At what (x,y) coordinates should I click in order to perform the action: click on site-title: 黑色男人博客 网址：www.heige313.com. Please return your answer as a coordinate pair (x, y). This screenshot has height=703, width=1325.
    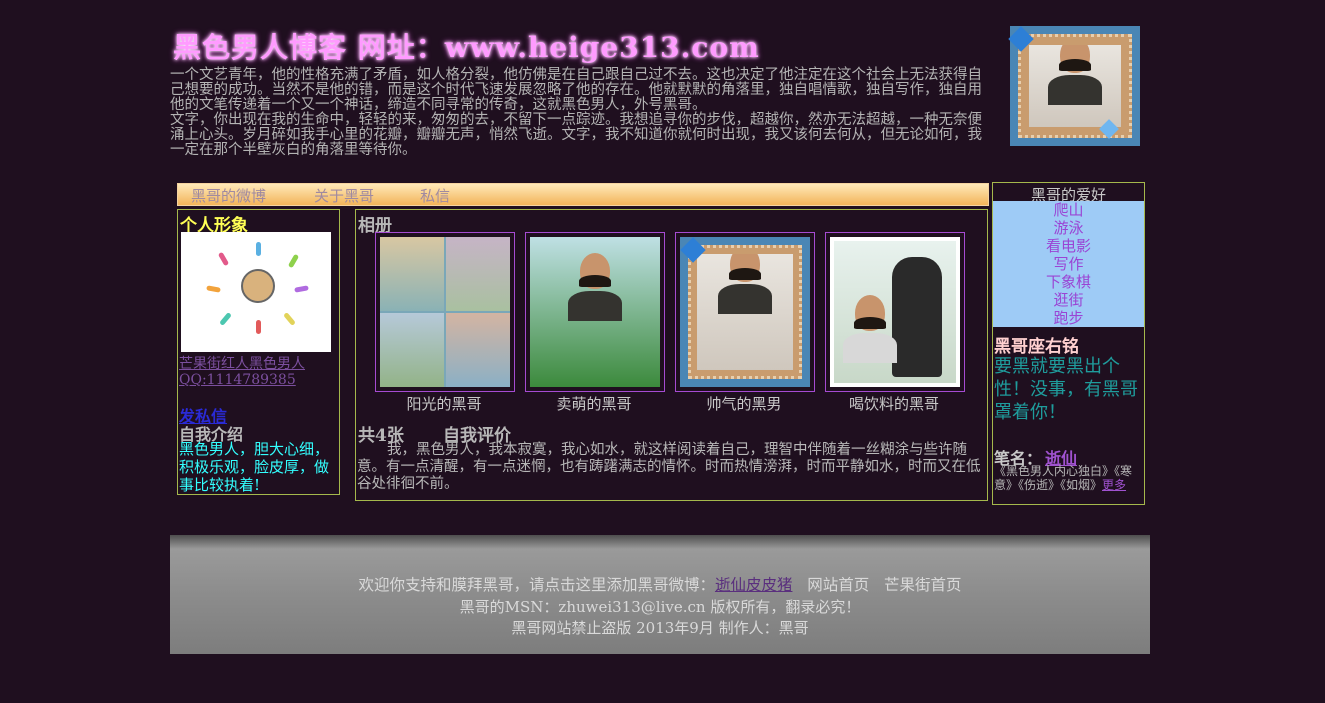
    Looking at the image, I should click on (466, 47).